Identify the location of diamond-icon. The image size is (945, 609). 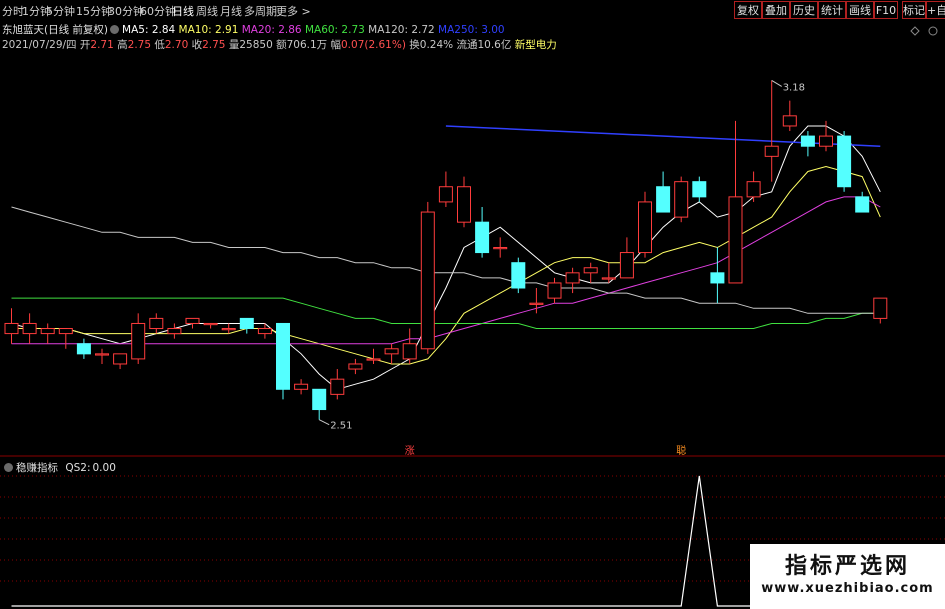
(915, 31).